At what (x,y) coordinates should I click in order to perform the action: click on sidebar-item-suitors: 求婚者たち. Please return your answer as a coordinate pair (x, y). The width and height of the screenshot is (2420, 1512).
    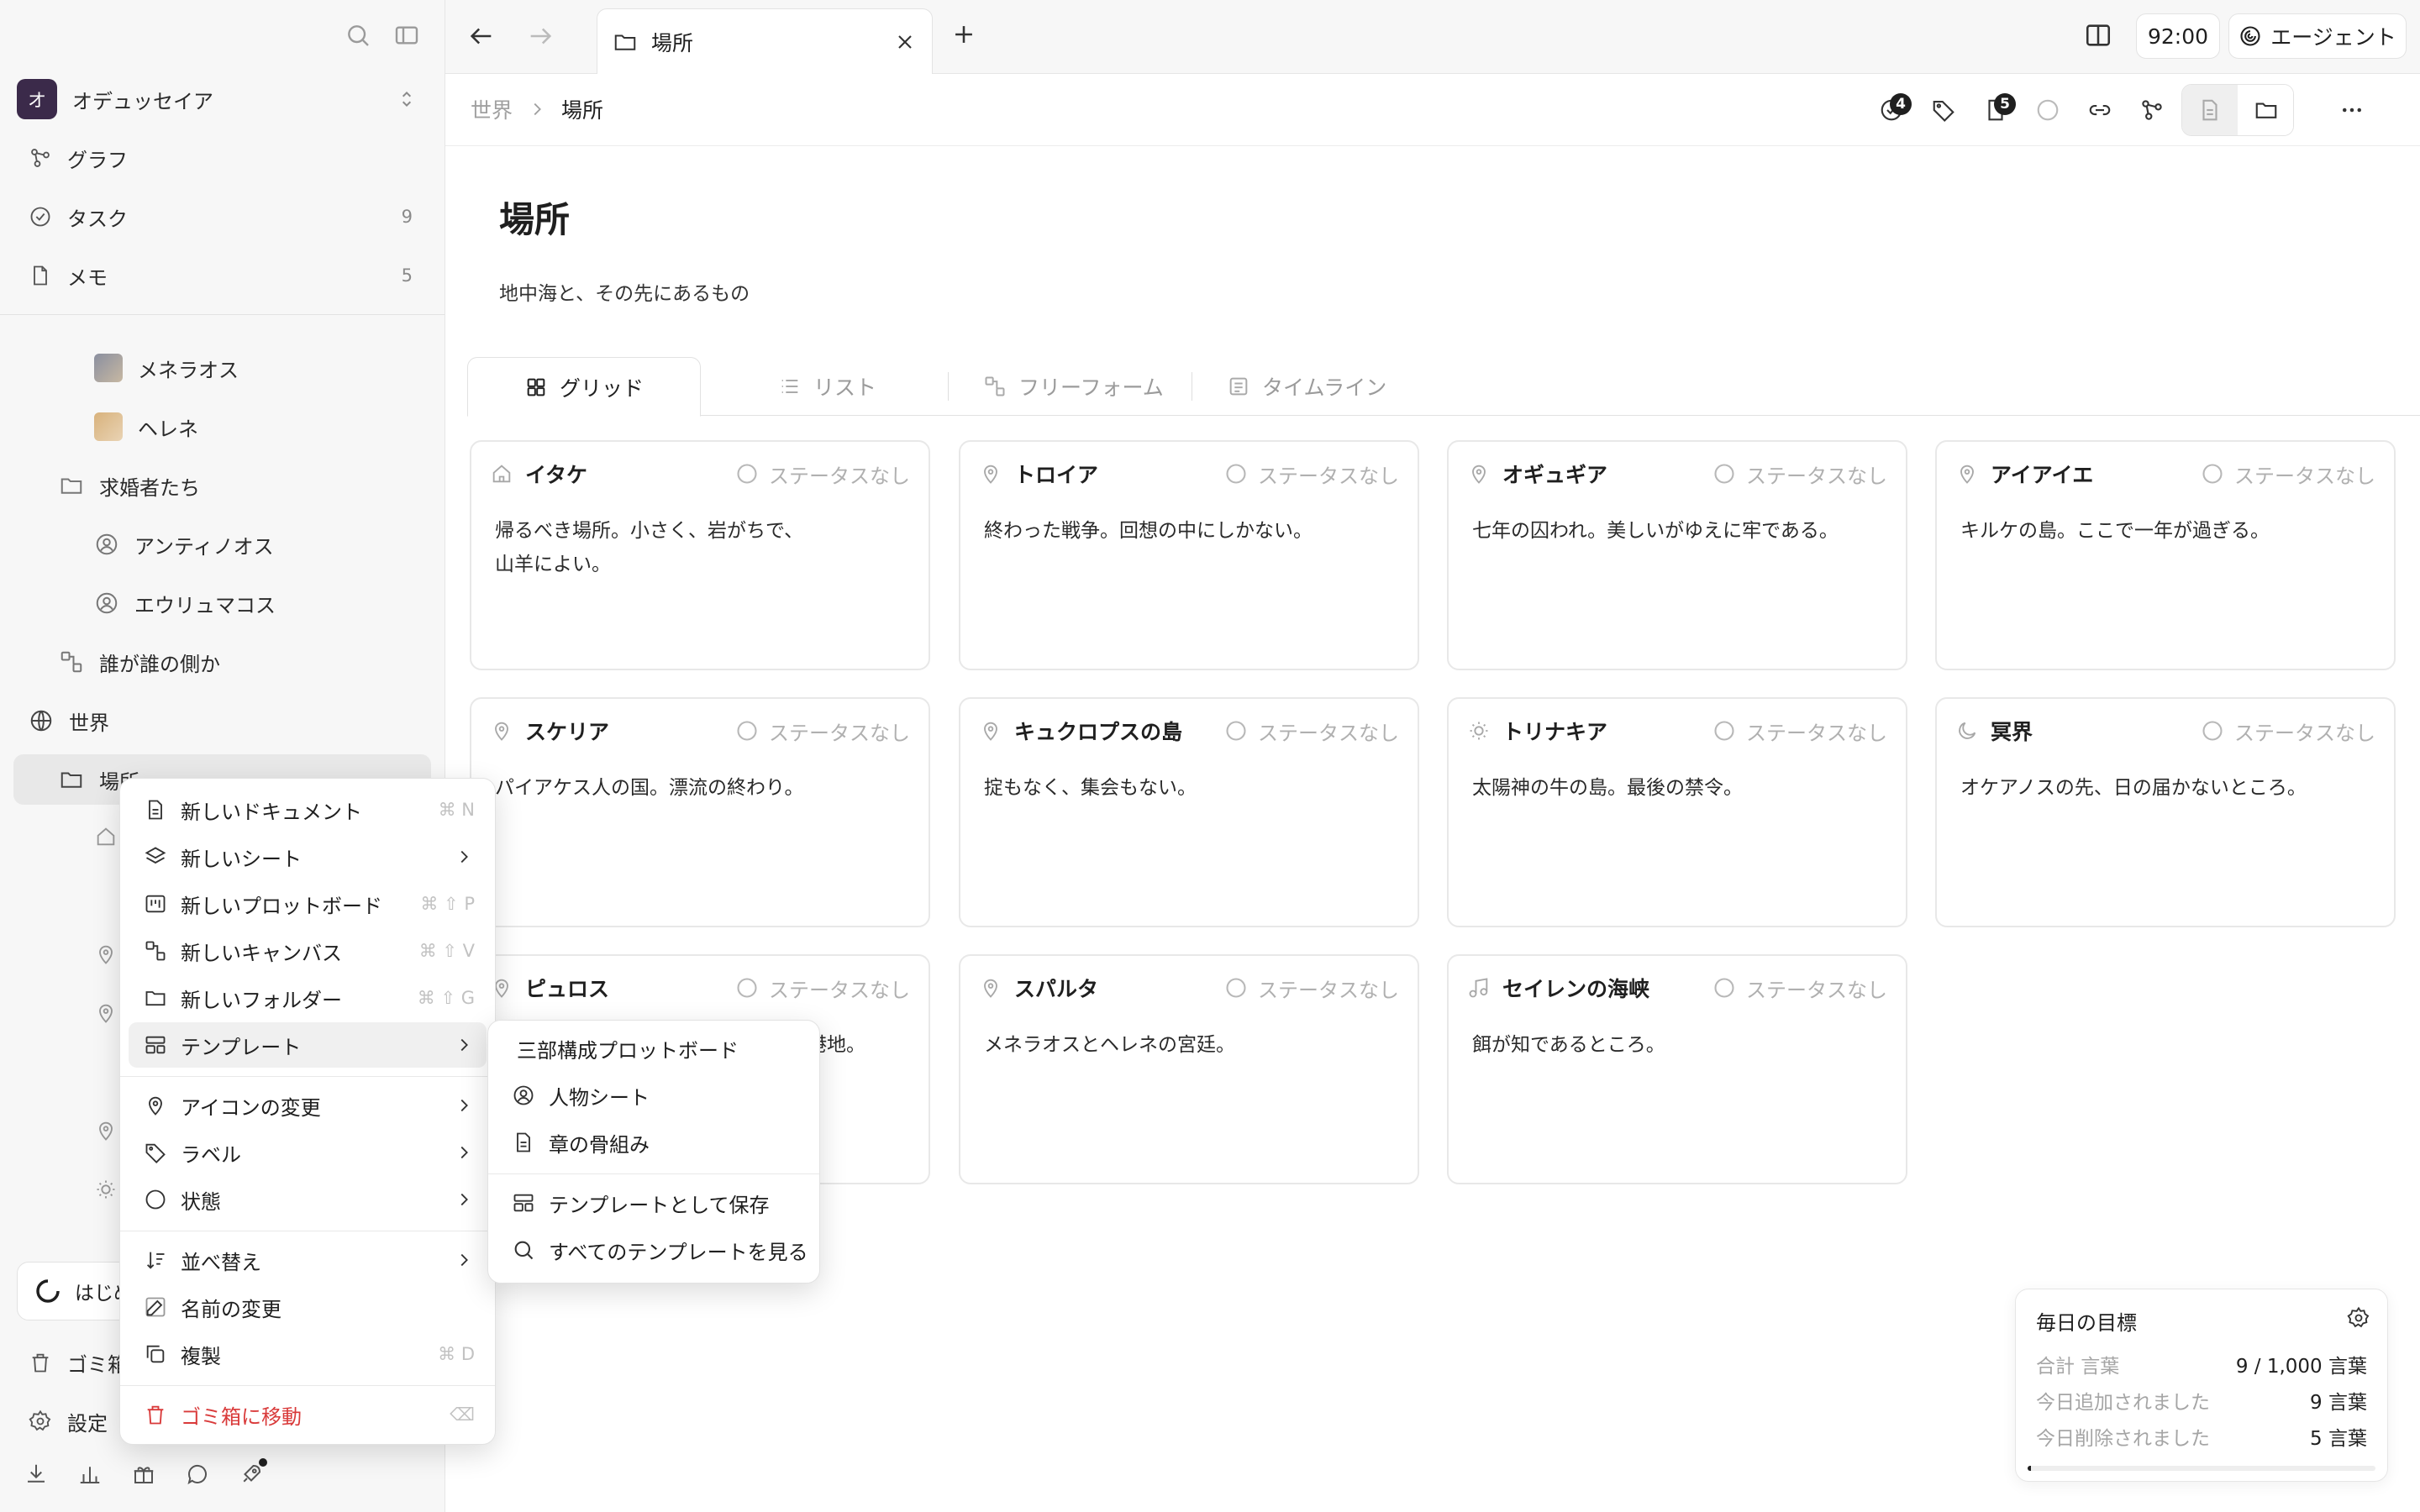
    Looking at the image, I should click on (222, 485).